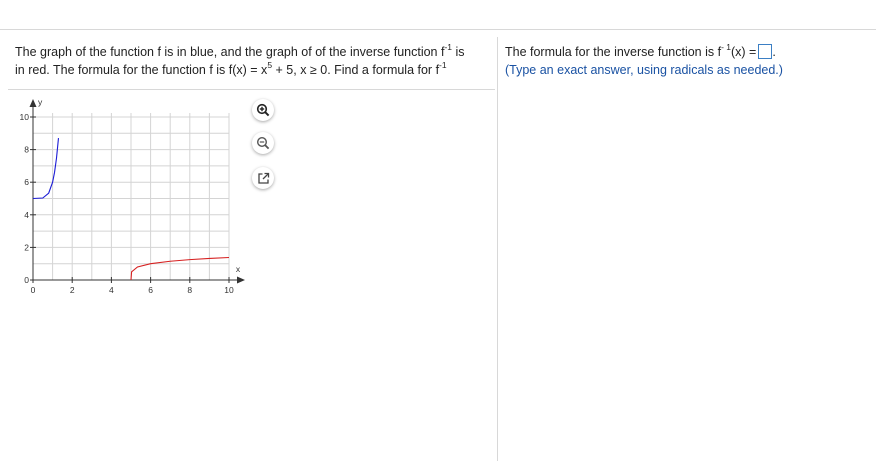 This screenshot has width=876, height=461. Describe the element at coordinates (443, 65) in the screenshot. I see `inverse-superscript-2: -1` at that location.